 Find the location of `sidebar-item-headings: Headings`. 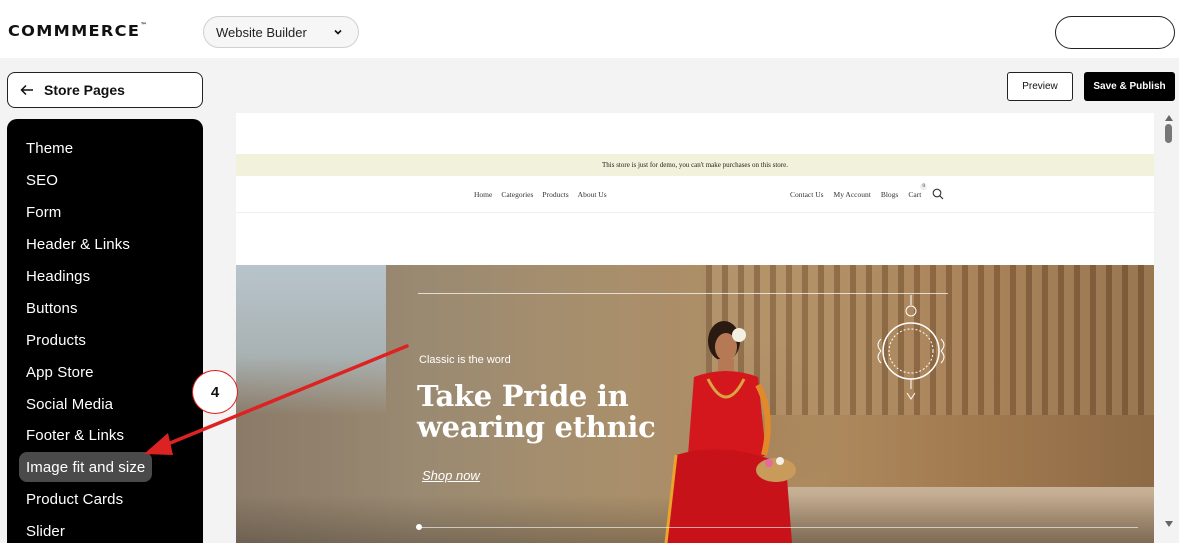

sidebar-item-headings: Headings is located at coordinates (58, 276).